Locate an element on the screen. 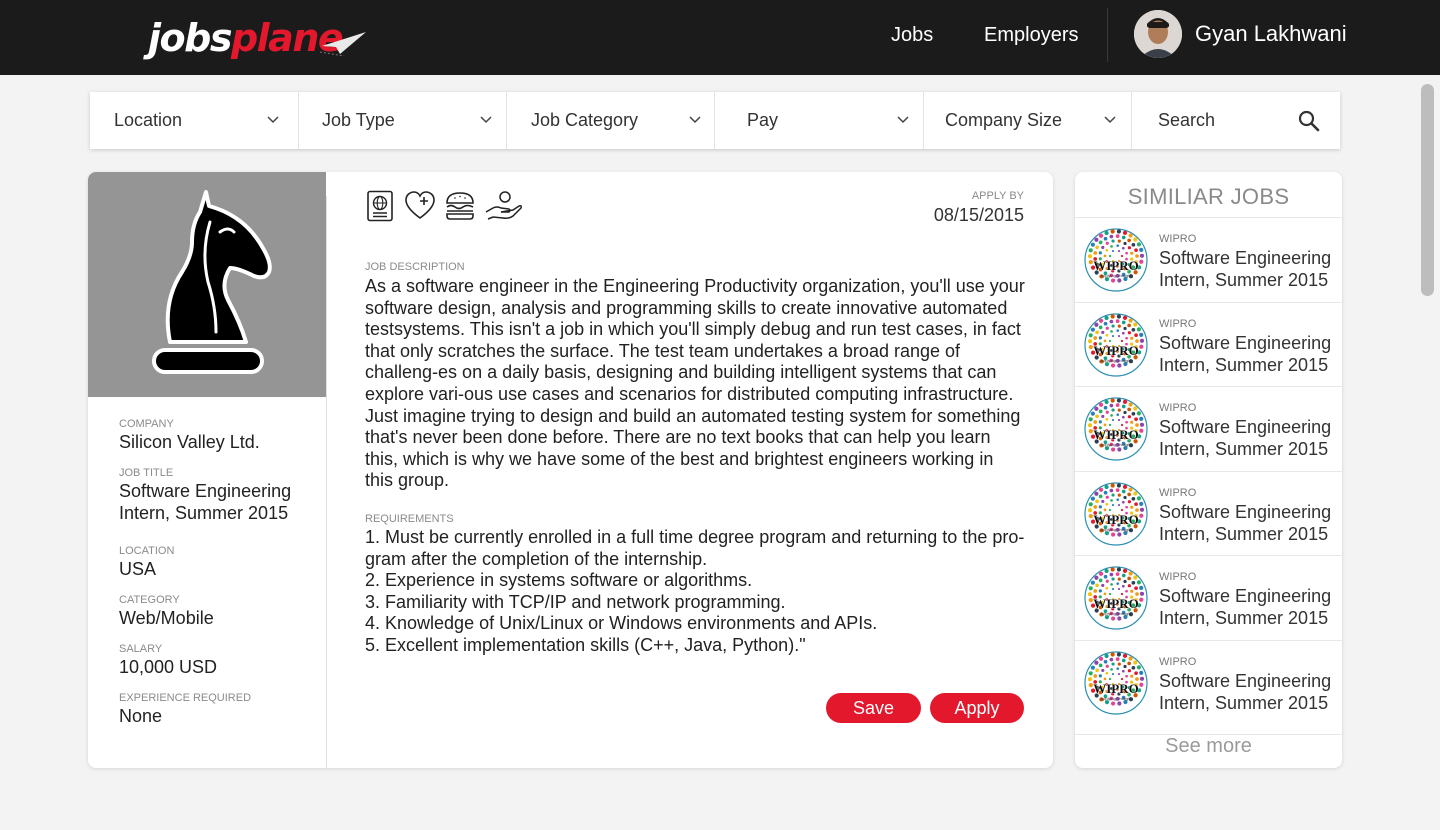  company-info: COMPANY Silicon Valley Ltd. is located at coordinates (189, 435).